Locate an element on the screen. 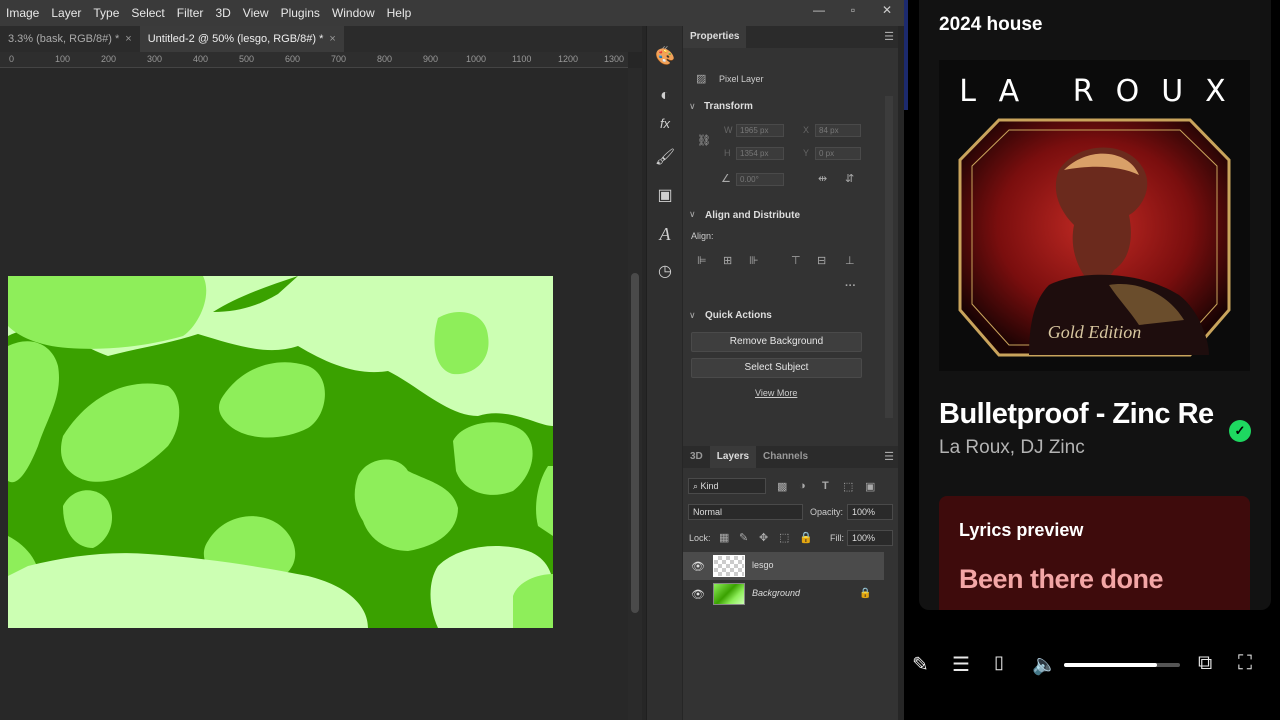 The width and height of the screenshot is (1280, 720). panel-icon-strip: « 🎨 ◐ fx 🖌 ▣ A ◷ is located at coordinates (664, 373).